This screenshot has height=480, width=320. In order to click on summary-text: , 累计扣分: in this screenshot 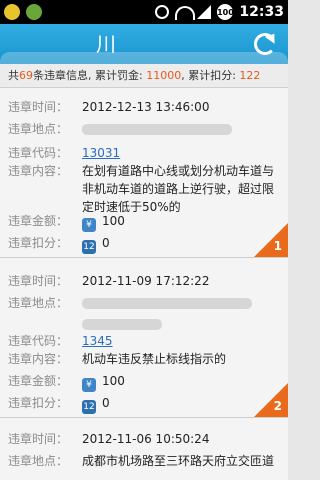, I will do `click(210, 75)`.